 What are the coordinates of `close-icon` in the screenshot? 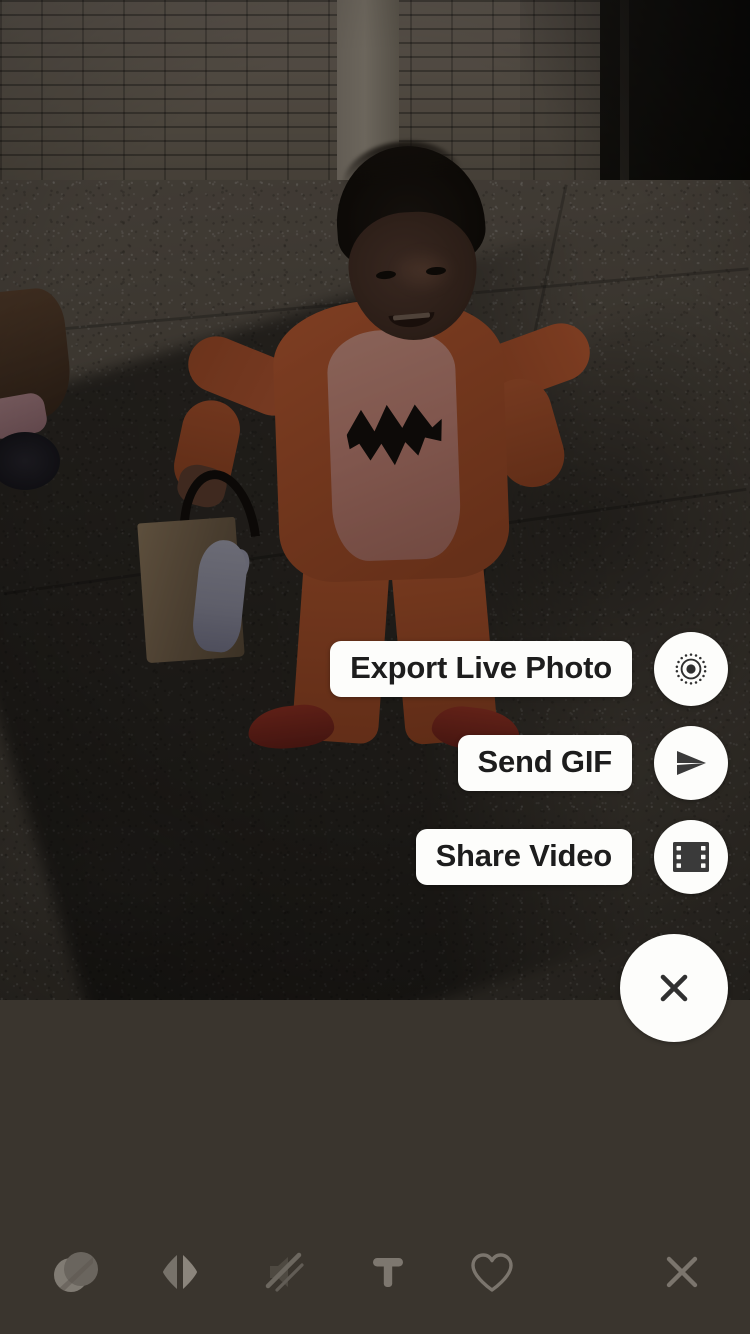 It's located at (674, 988).